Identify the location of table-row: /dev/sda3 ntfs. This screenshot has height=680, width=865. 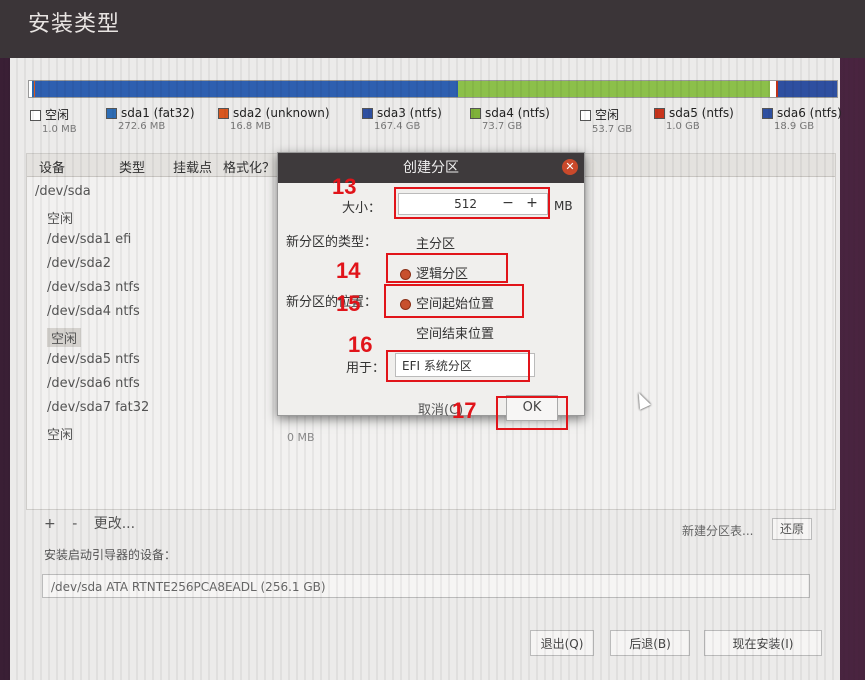
(93, 287).